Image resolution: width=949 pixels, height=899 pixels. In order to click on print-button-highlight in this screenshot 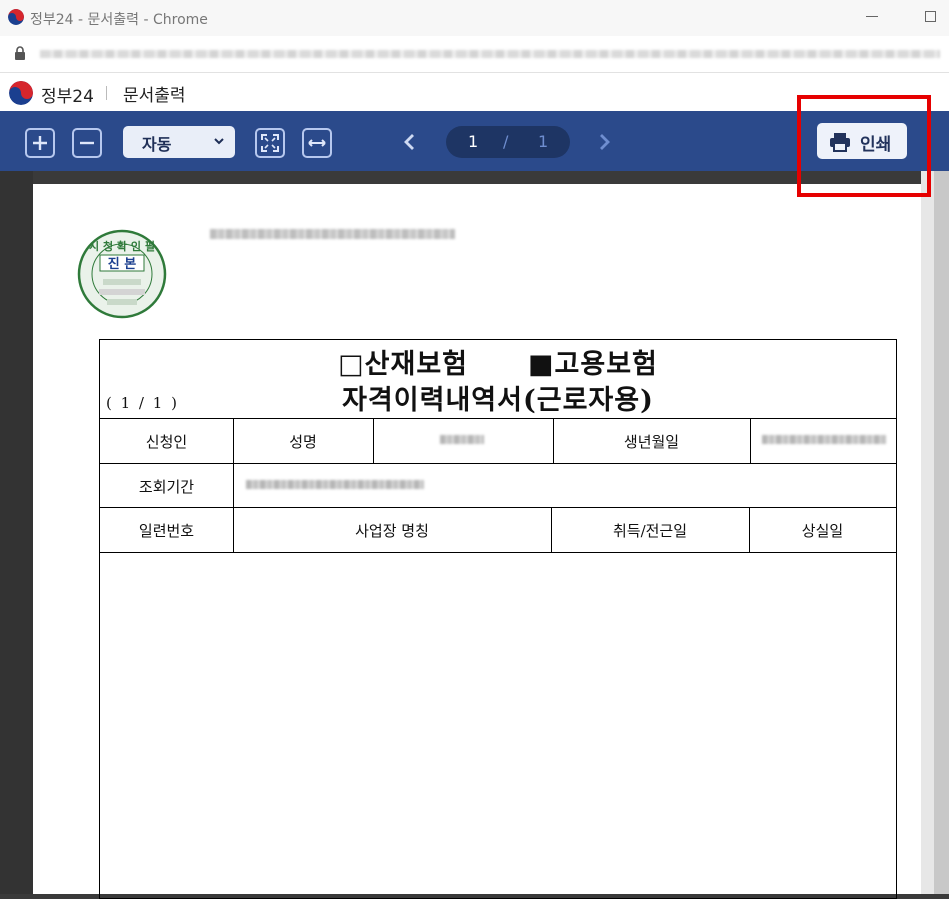, I will do `click(864, 146)`.